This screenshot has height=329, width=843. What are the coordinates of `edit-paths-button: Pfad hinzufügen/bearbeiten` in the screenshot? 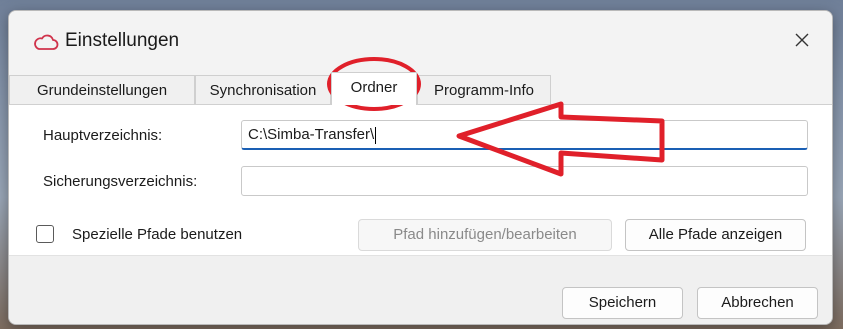 It's located at (485, 235).